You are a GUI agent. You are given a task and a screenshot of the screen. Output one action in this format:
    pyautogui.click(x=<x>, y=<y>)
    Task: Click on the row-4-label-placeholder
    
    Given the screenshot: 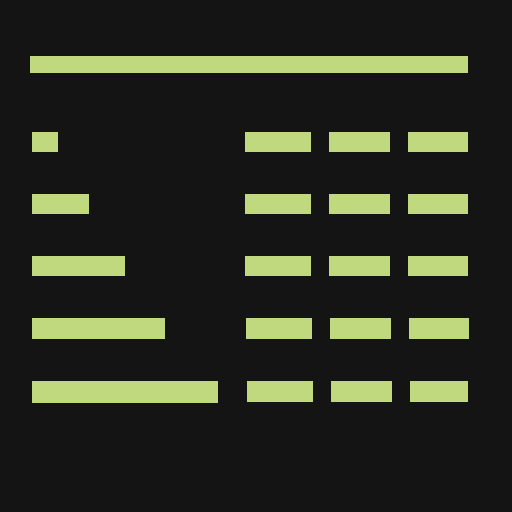 What is the action you would take?
    pyautogui.click(x=98, y=328)
    